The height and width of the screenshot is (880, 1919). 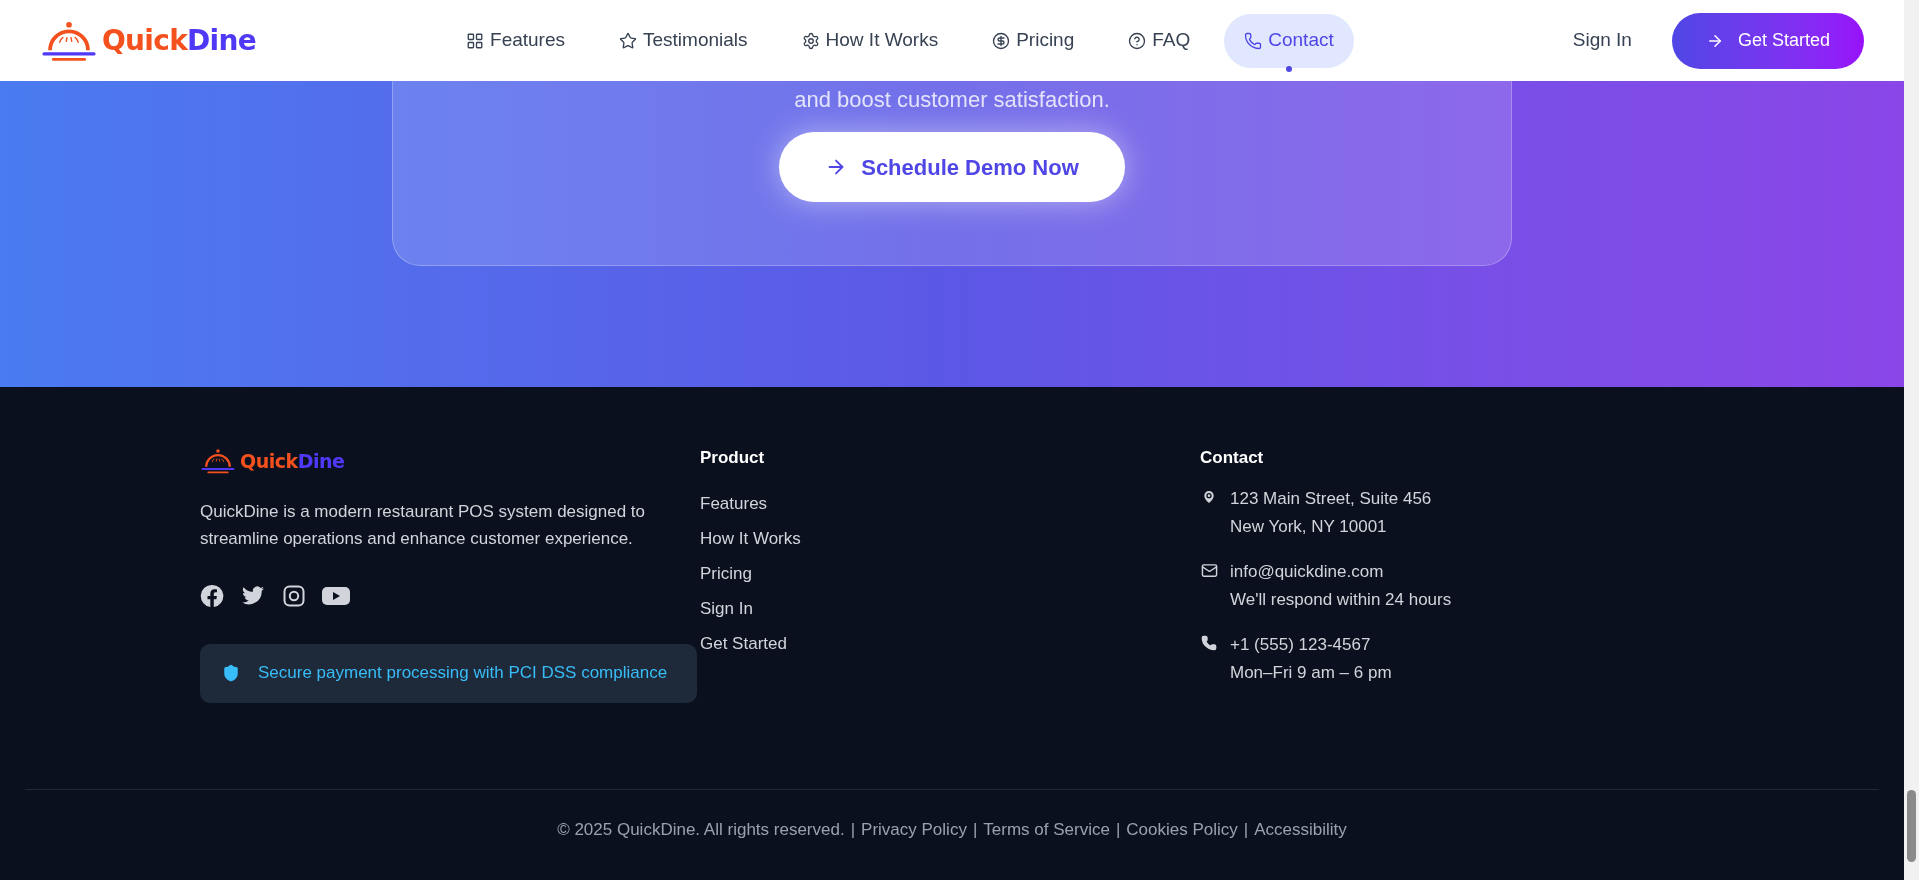 What do you see at coordinates (1159, 40) in the screenshot?
I see `nav-link: FAQ` at bounding box center [1159, 40].